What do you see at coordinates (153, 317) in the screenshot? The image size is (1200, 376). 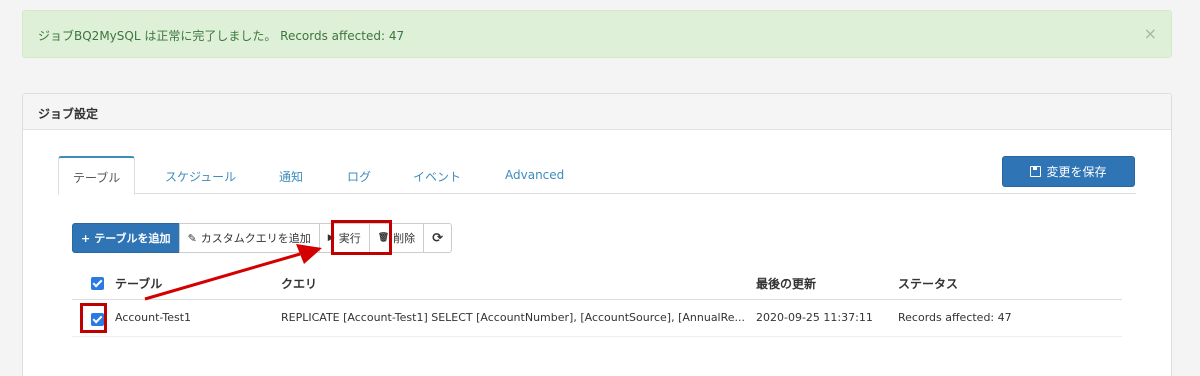 I see `row-table-name: Account-Test1` at bounding box center [153, 317].